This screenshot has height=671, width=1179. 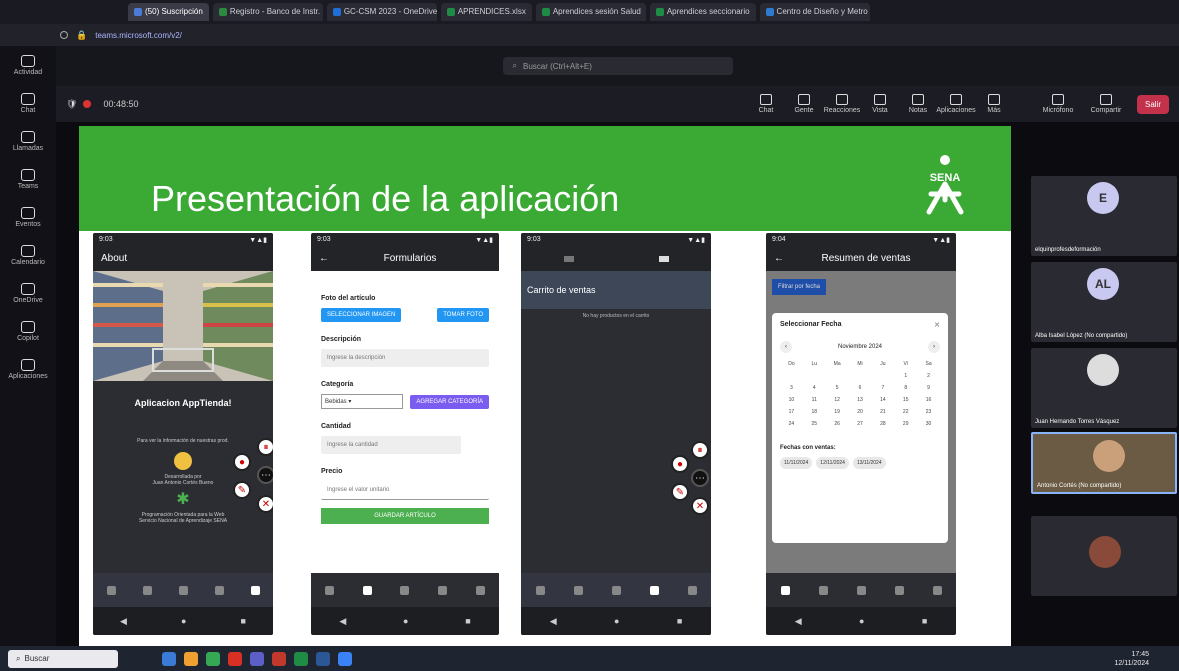 I want to click on calendar-day: 1, so click(x=905, y=376).